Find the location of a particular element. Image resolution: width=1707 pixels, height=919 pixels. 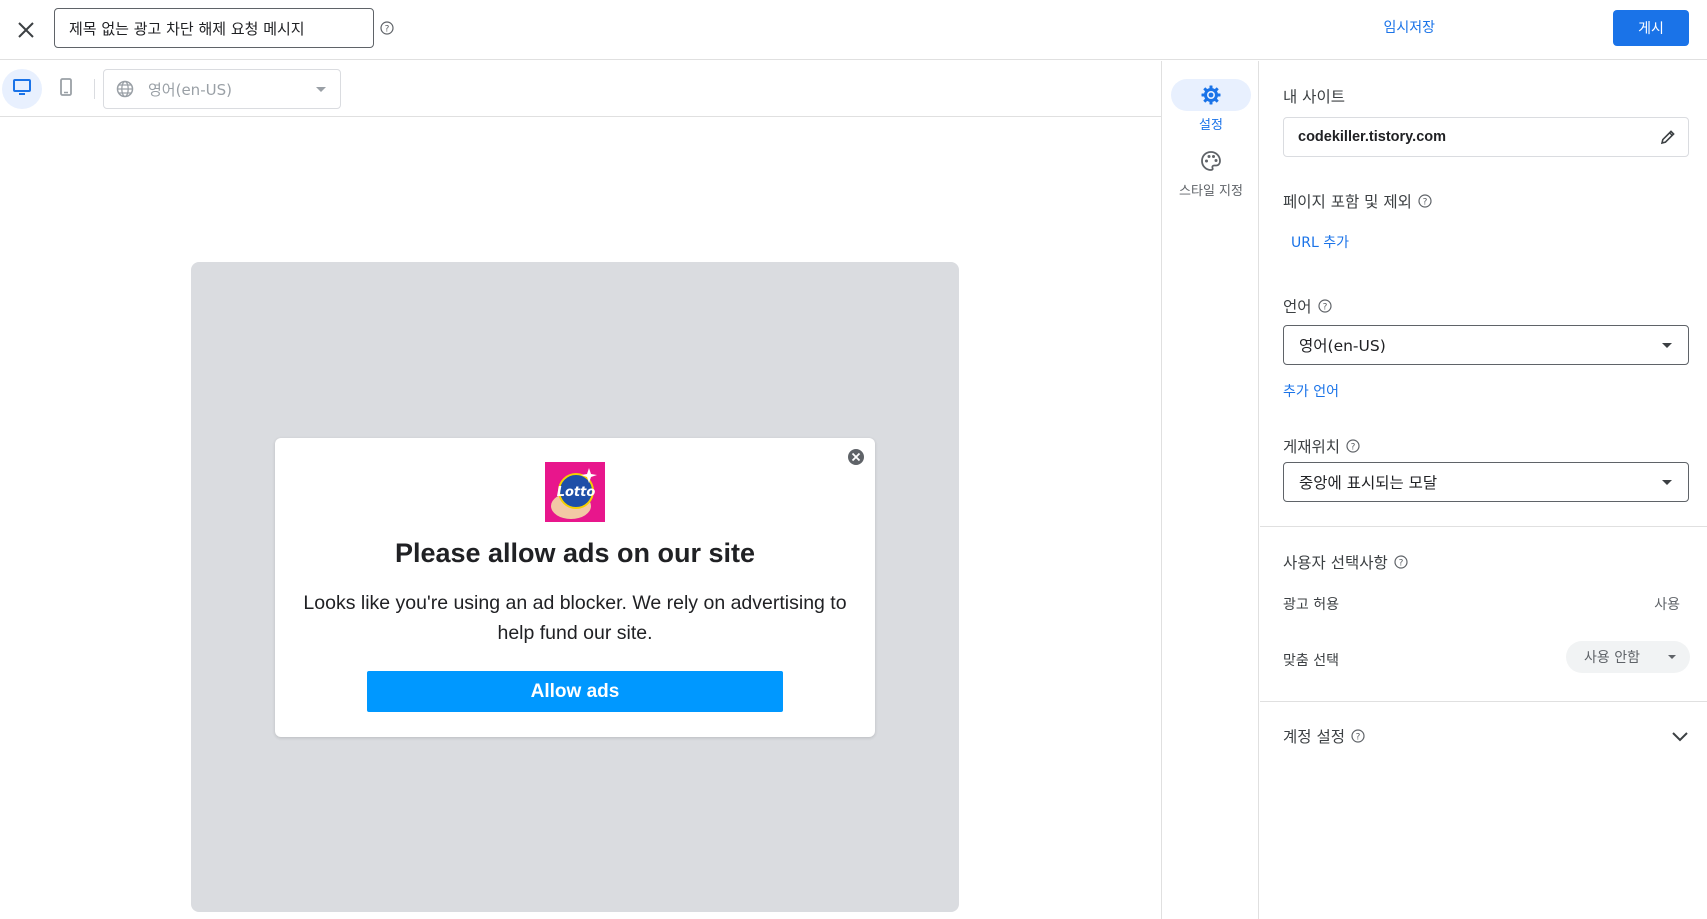

account-settings-label-text: 계정 설정 is located at coordinates (1314, 737).